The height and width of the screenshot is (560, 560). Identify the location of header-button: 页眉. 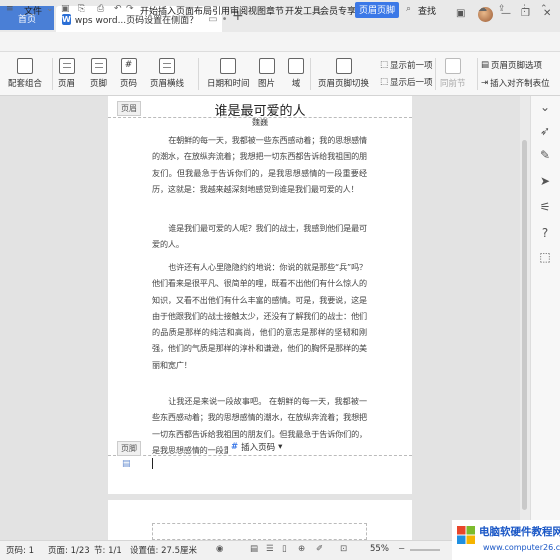
(66, 73).